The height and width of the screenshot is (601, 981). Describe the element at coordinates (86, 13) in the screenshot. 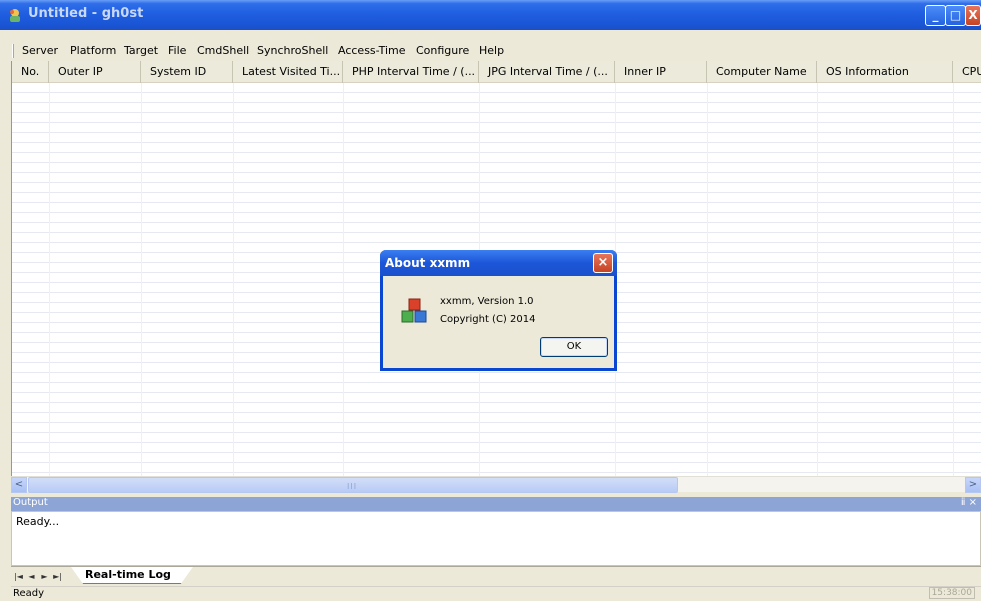

I see `window-title: Untitled - gh0st` at that location.